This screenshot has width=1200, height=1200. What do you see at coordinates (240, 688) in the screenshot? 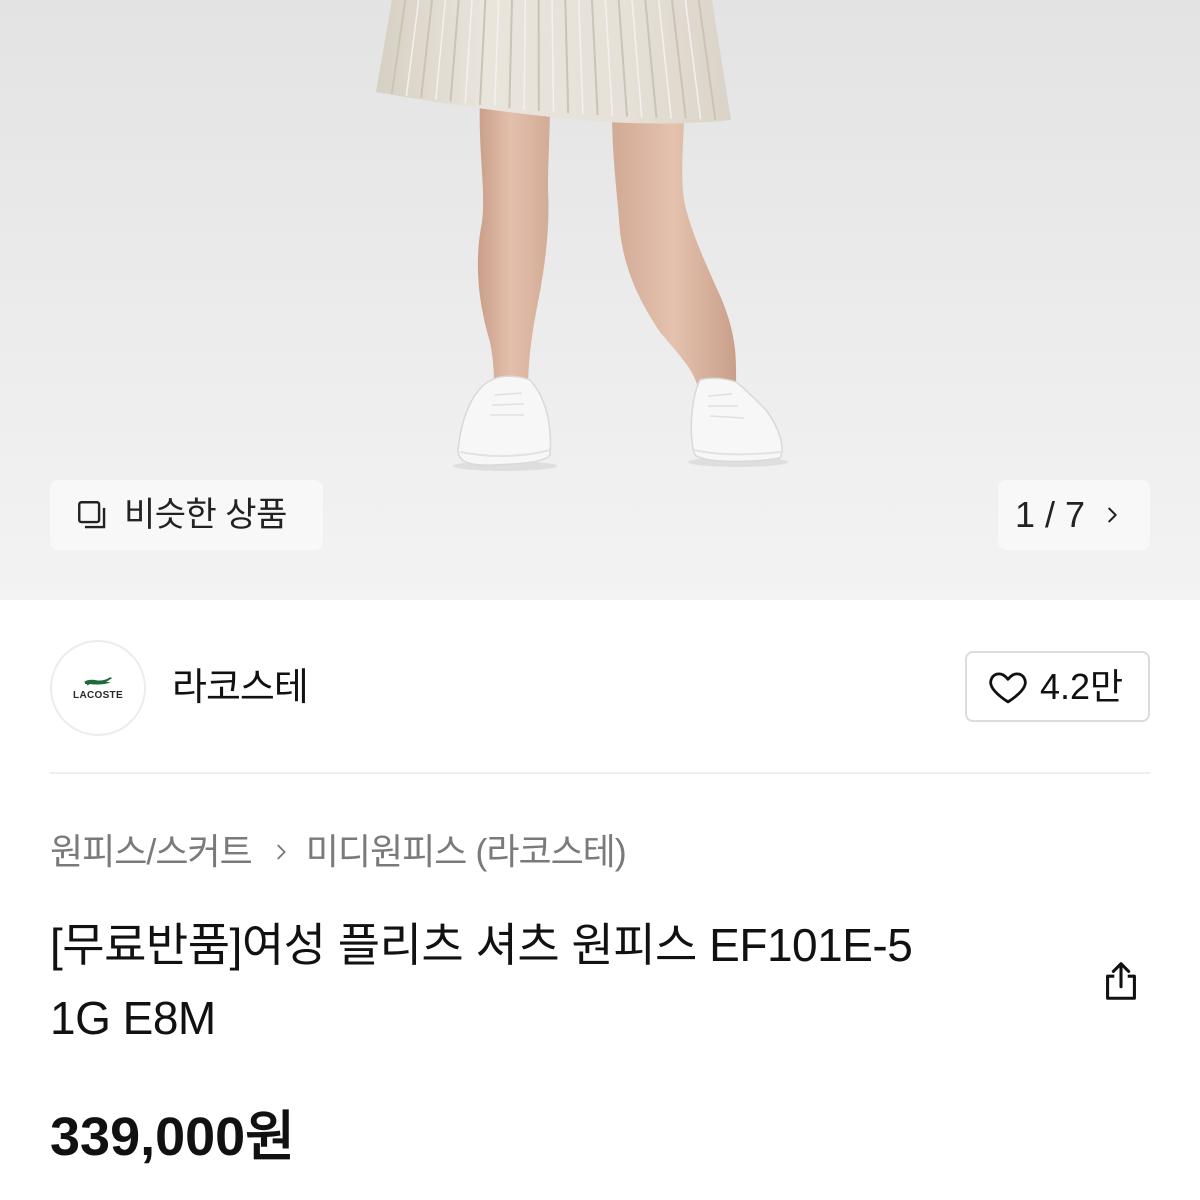
I see `brand-name-link: 라코스테` at bounding box center [240, 688].